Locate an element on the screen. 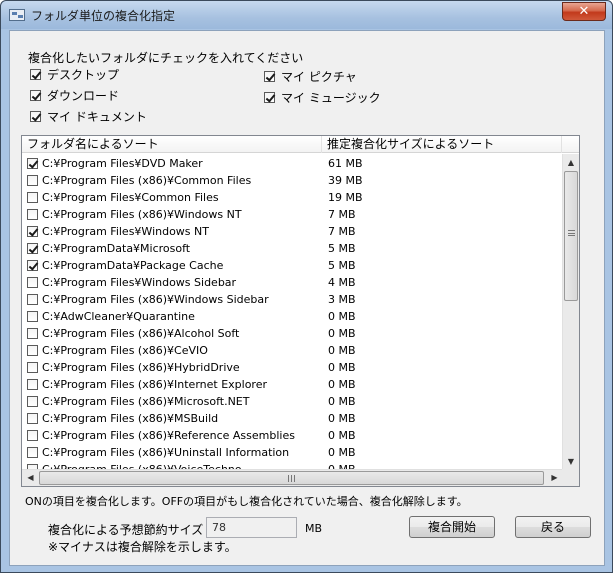  folder-size: 39 MB is located at coordinates (345, 180).